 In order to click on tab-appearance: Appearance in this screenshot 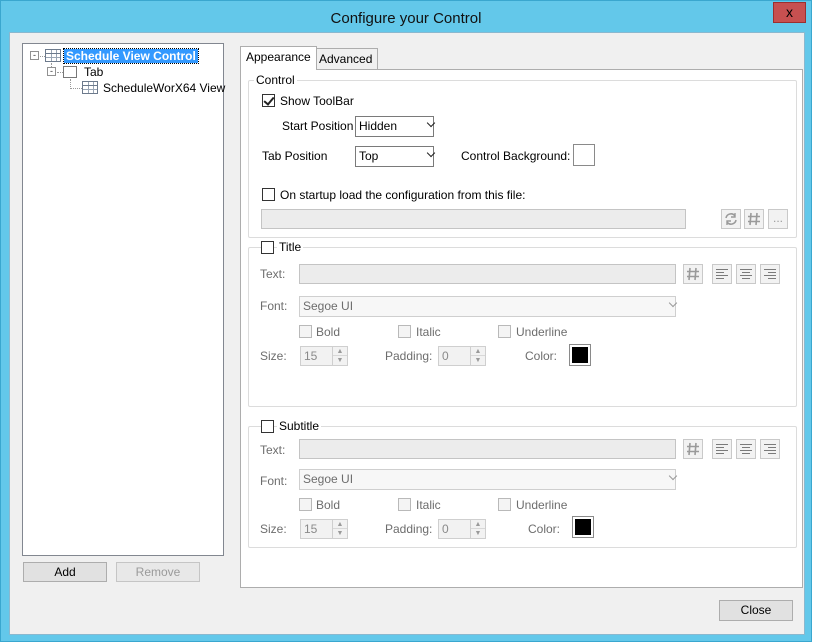, I will do `click(278, 58)`.